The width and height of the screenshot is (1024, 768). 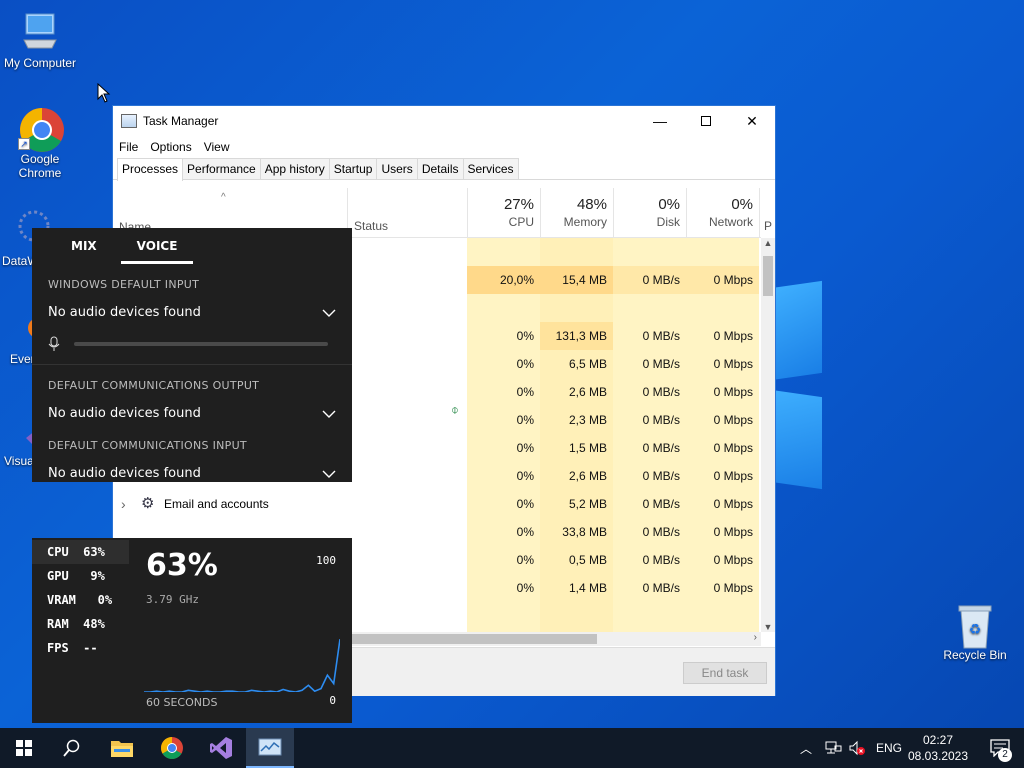 I want to click on chevron-down-icon, so click(x=329, y=414).